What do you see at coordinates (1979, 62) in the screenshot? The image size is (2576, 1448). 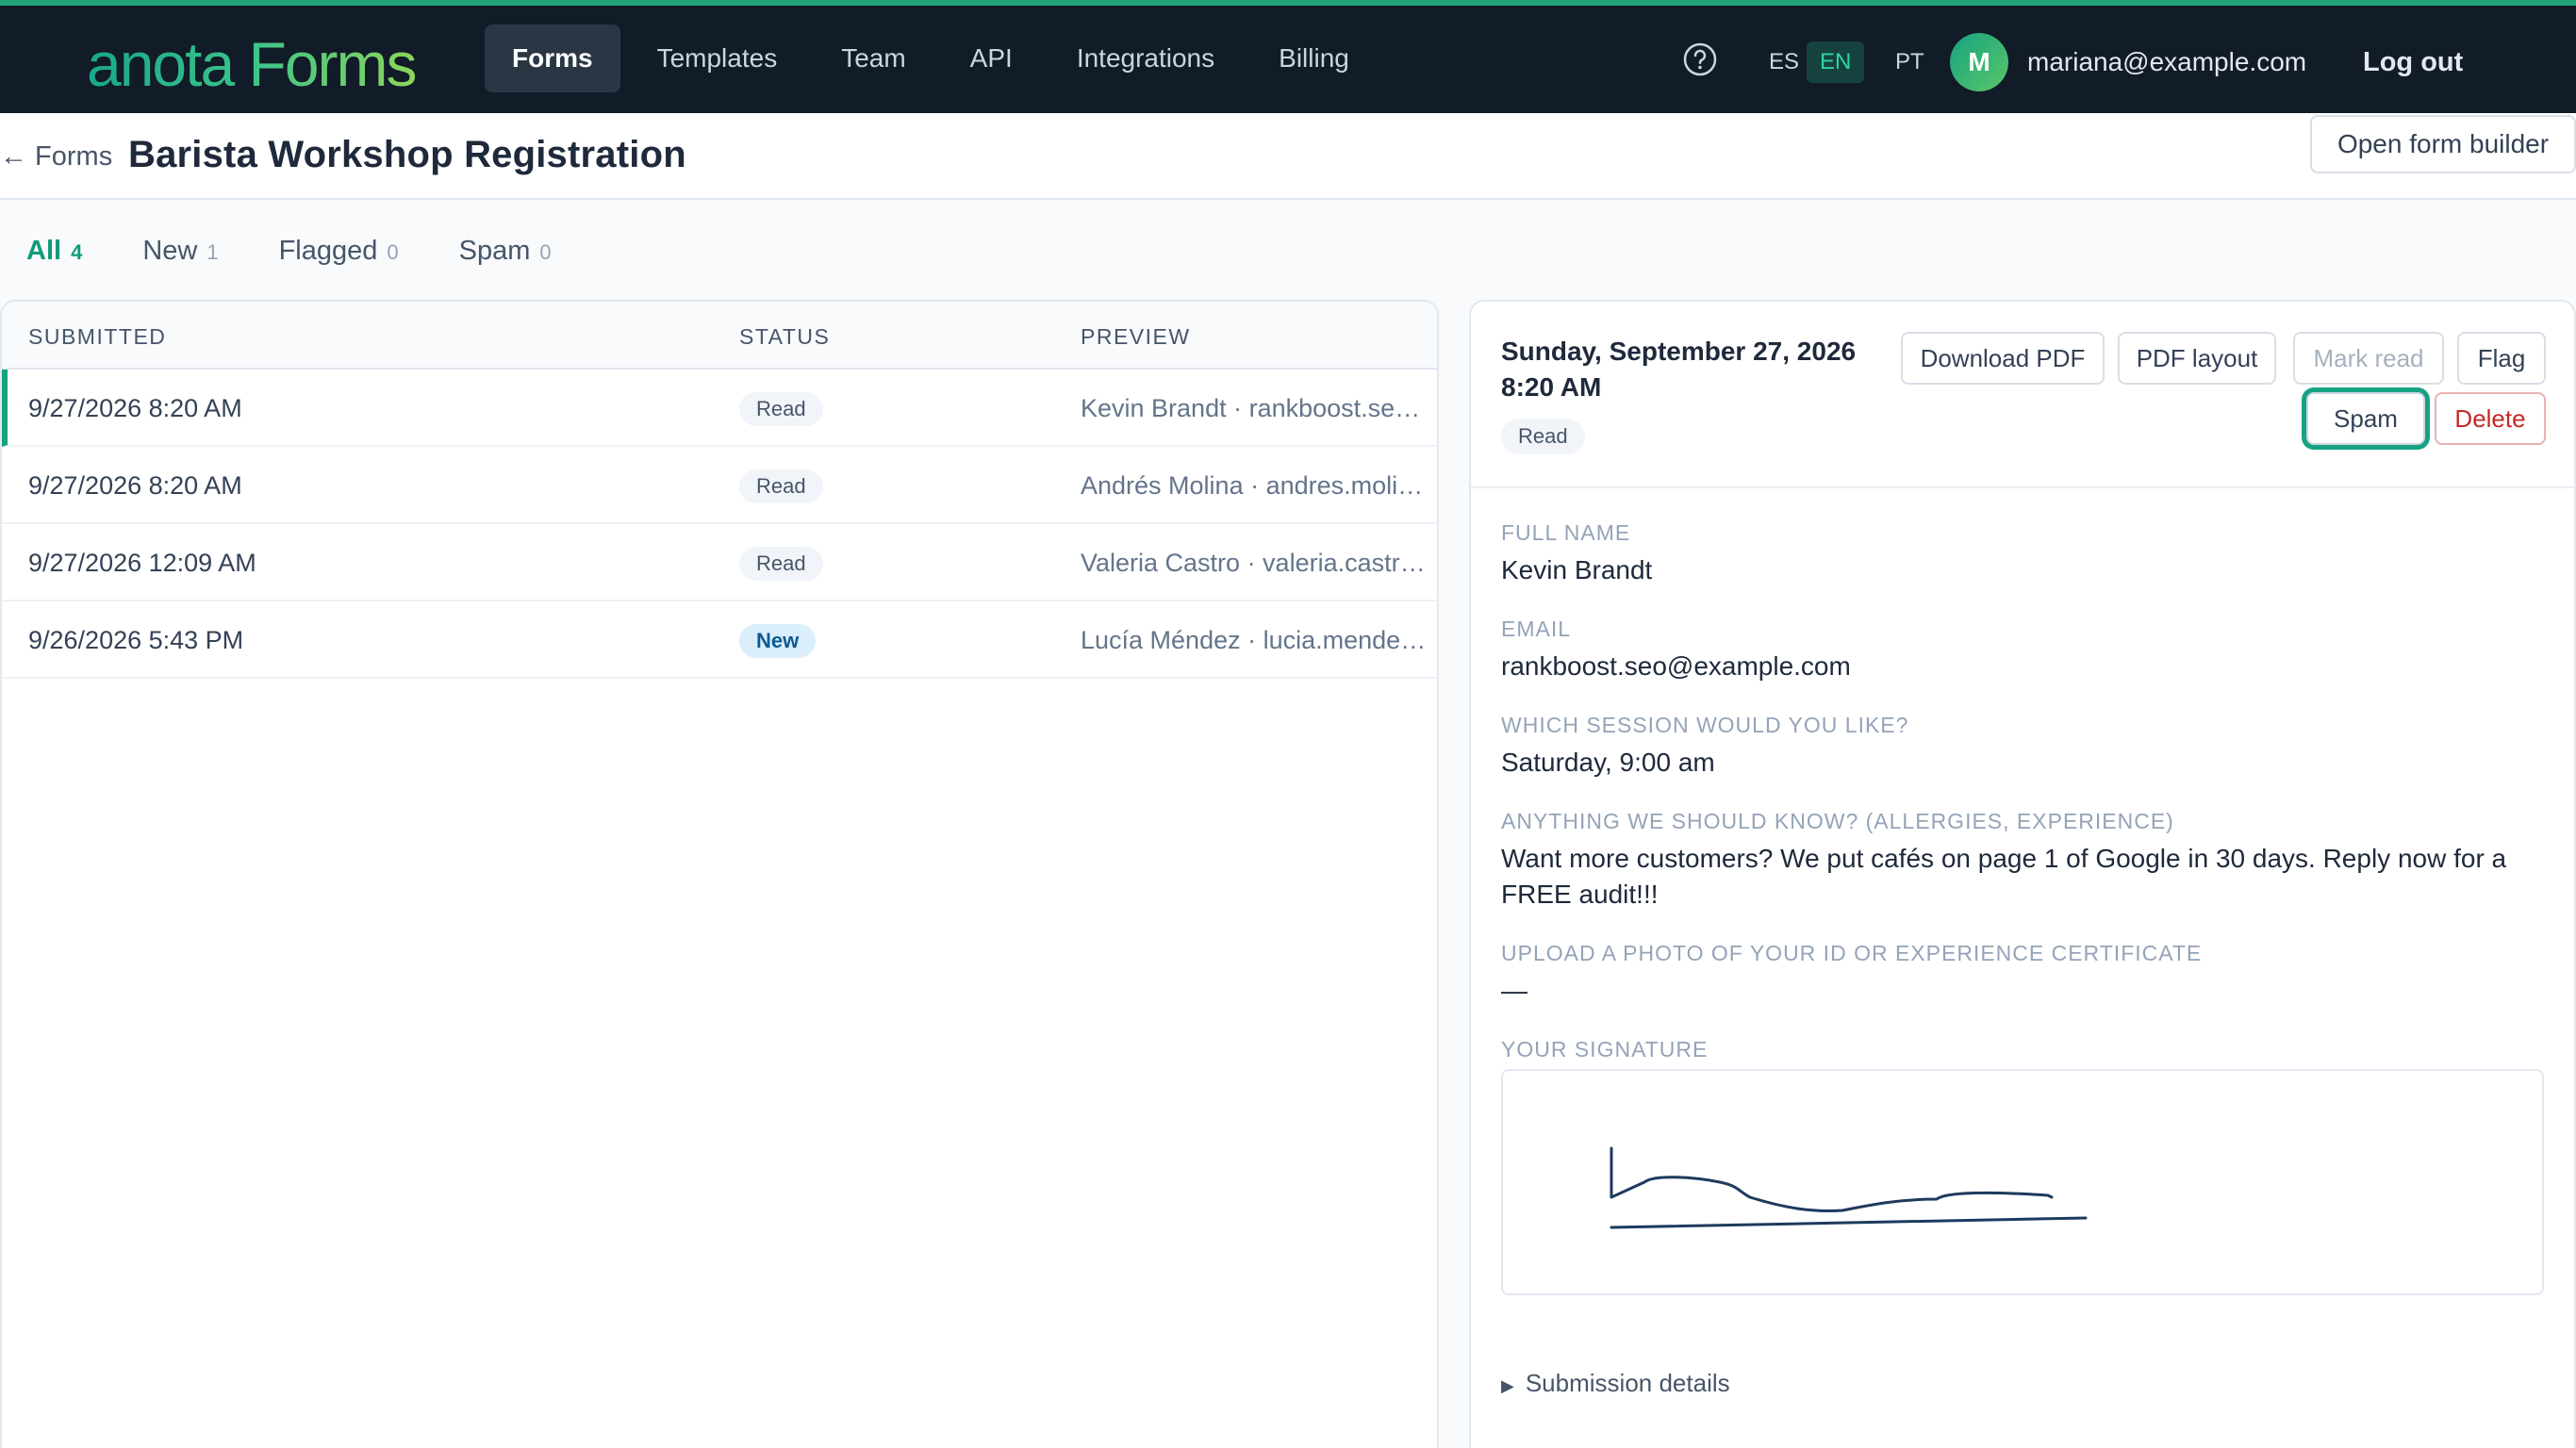 I see `user-avatar: M` at bounding box center [1979, 62].